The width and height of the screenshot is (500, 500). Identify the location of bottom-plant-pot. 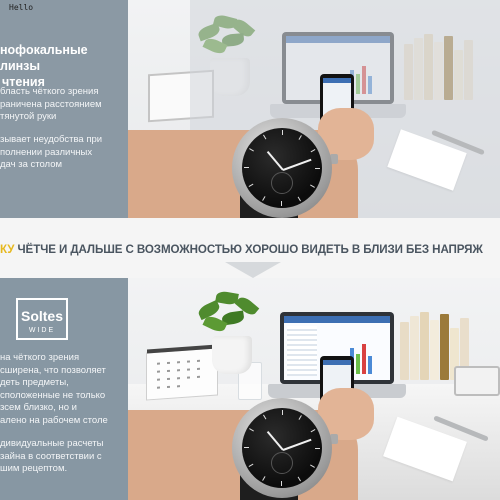
(232, 355).